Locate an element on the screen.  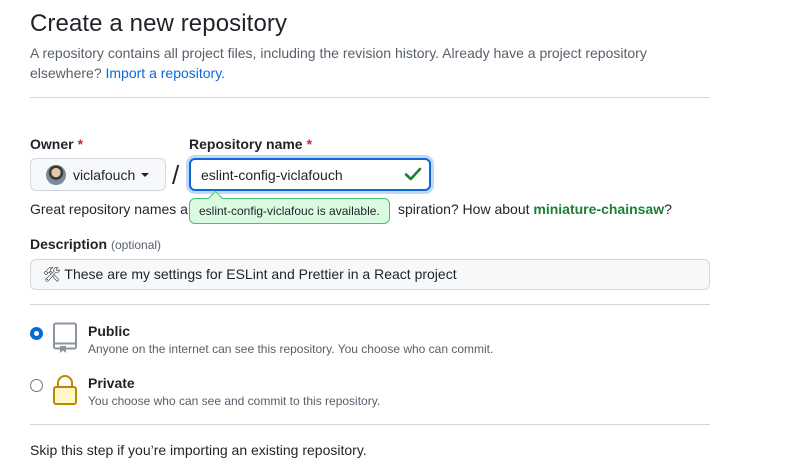
description-label-text: Description is located at coordinates (69, 244).